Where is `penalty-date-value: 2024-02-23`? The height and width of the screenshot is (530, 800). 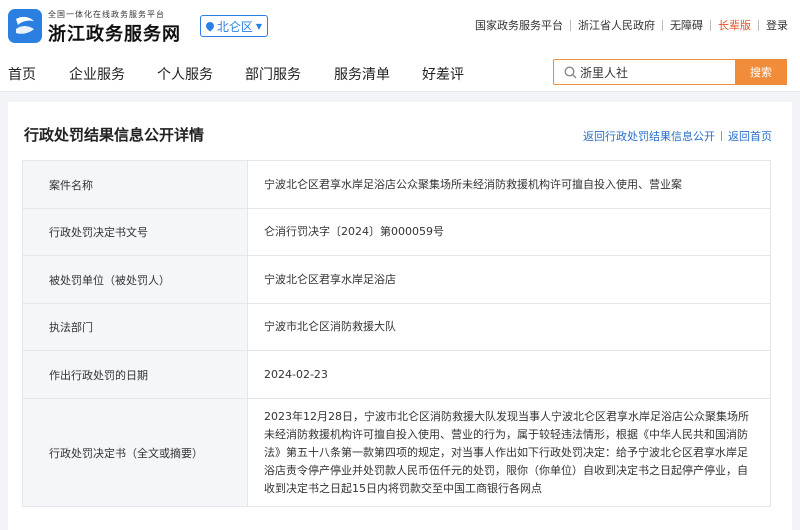
penalty-date-value: 2024-02-23 is located at coordinates (509, 374).